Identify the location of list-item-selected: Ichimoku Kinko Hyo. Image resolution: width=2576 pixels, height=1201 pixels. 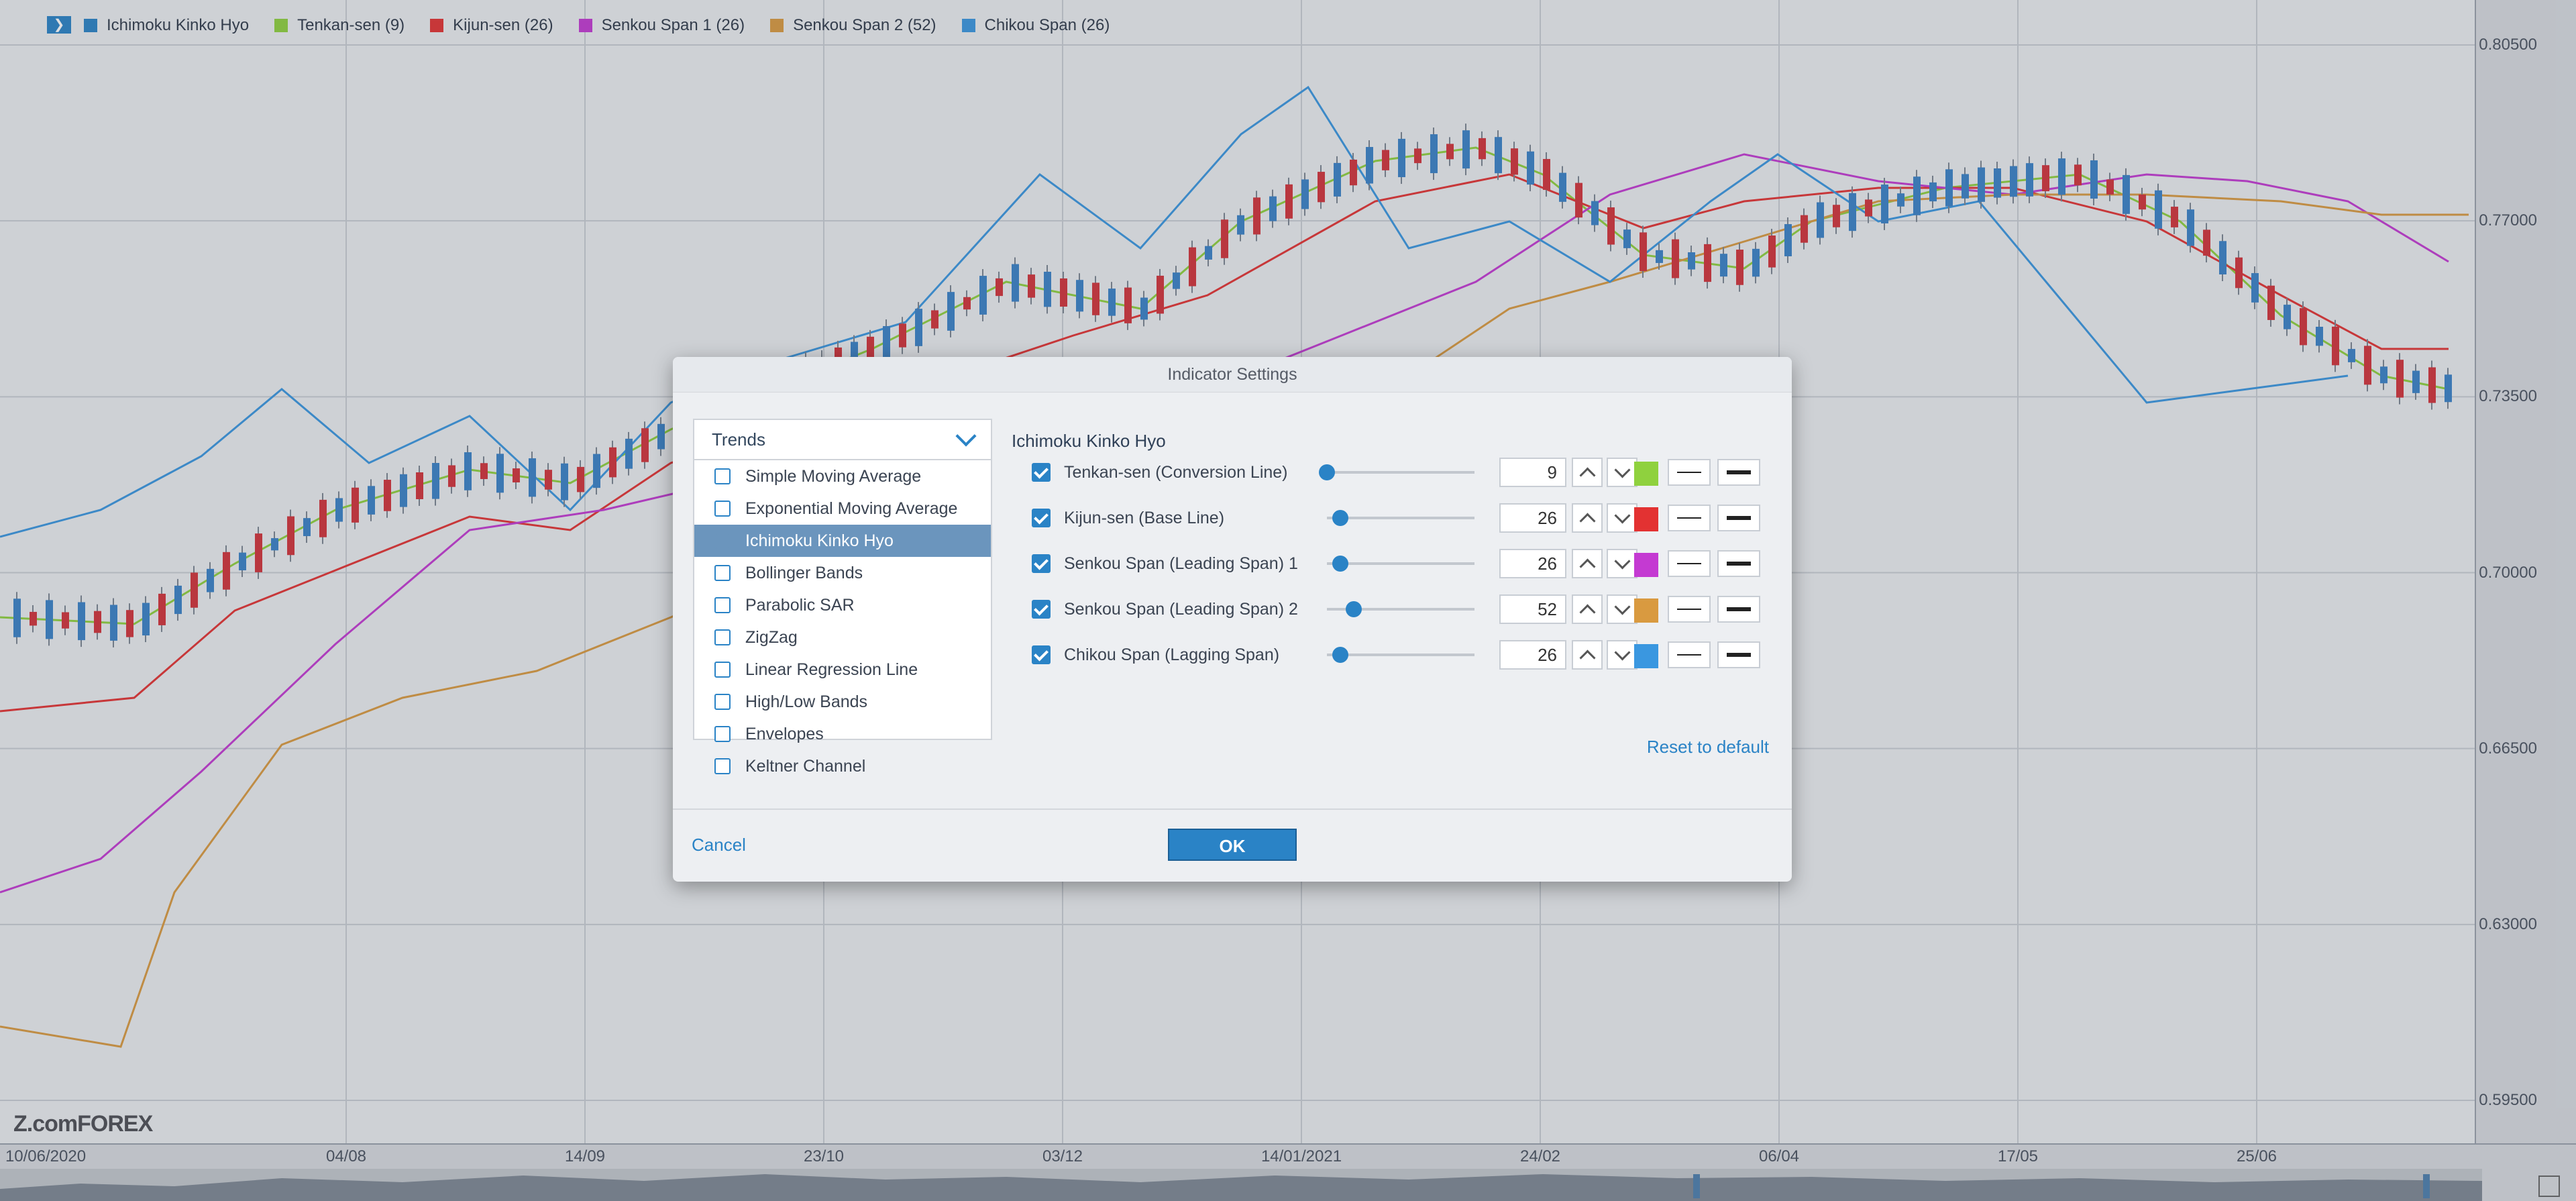
(842, 541).